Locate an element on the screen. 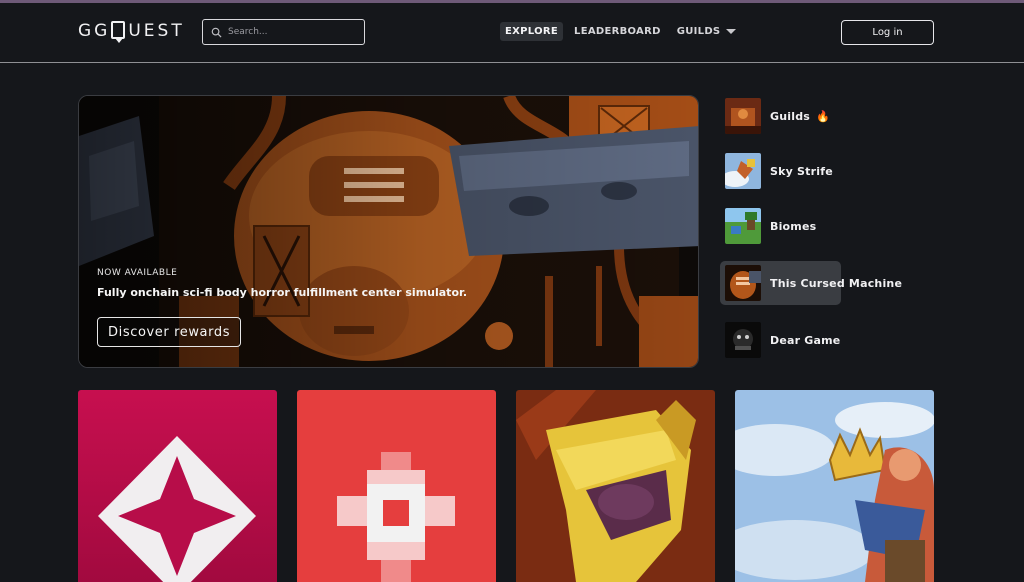 The image size is (1024, 582). sky-hero-with-crown-art is located at coordinates (834, 486).